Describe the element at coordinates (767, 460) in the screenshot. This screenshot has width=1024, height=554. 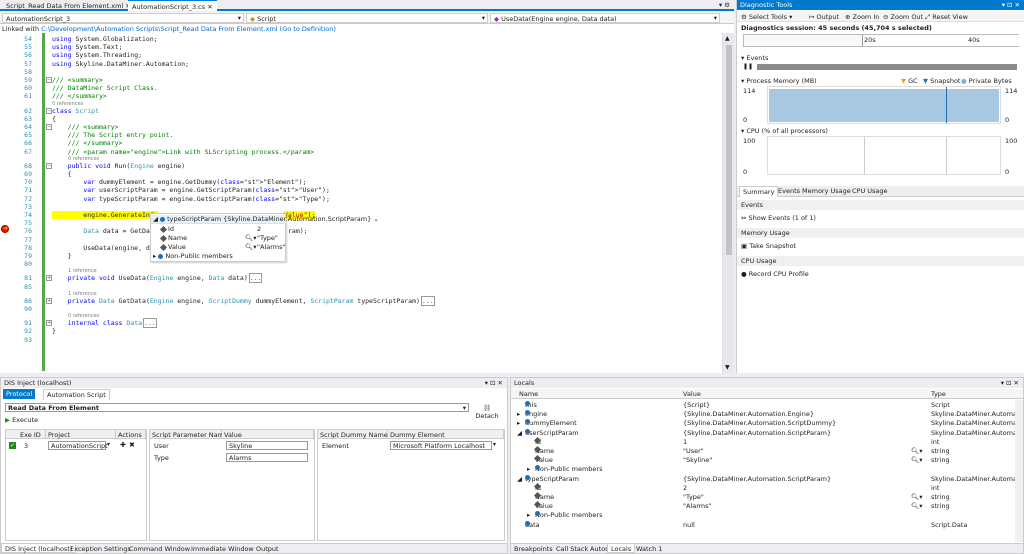
I see `locals-row: Value "Skyline" 🔍︎▾ string` at that location.